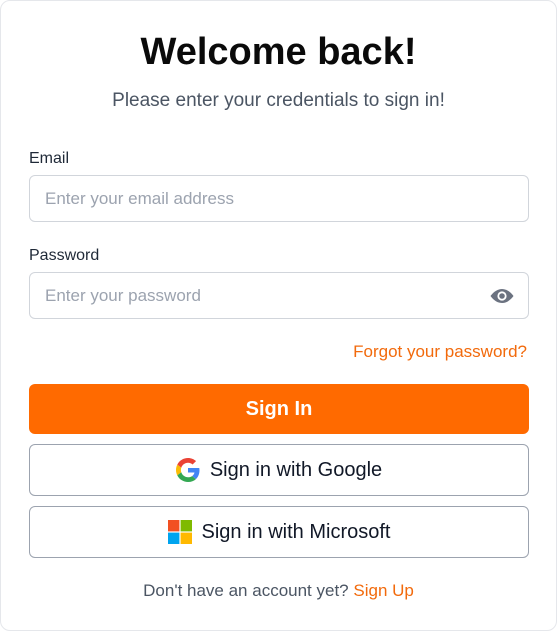 This screenshot has height=631, width=557. What do you see at coordinates (296, 469) in the screenshot?
I see `google-button-label: Sign in with Google` at bounding box center [296, 469].